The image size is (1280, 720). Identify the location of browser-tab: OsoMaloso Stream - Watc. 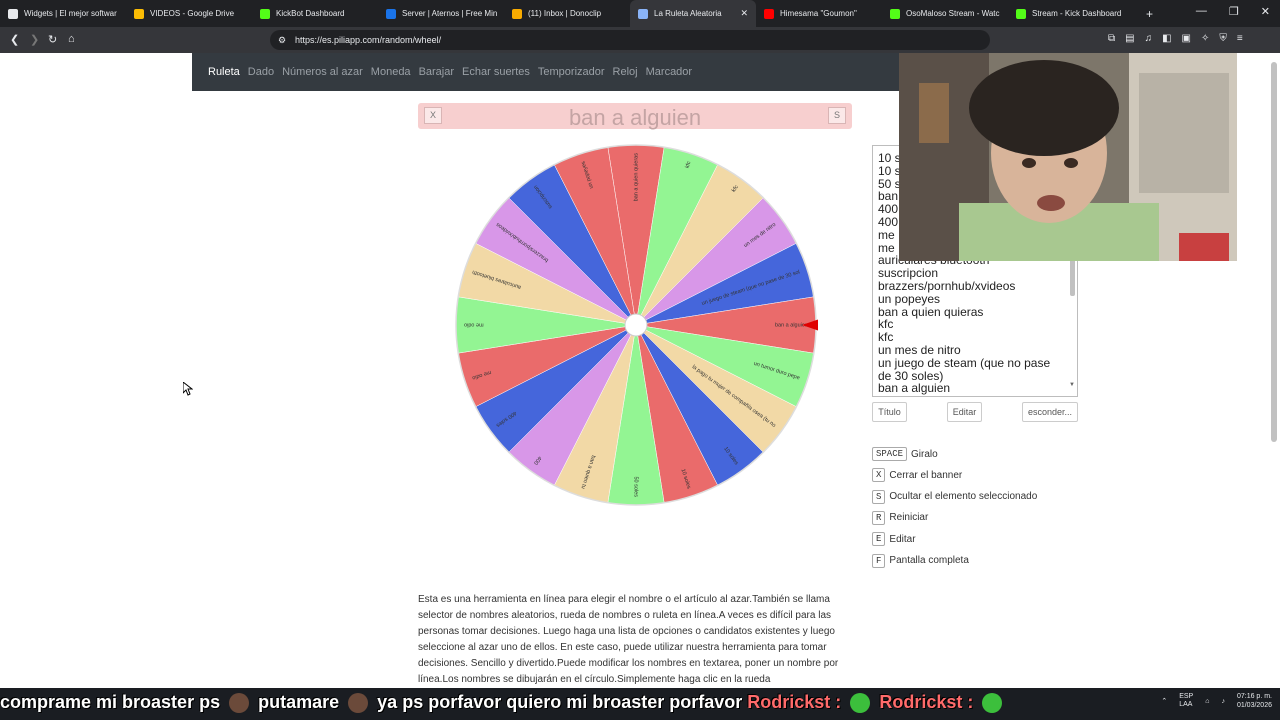
(945, 13).